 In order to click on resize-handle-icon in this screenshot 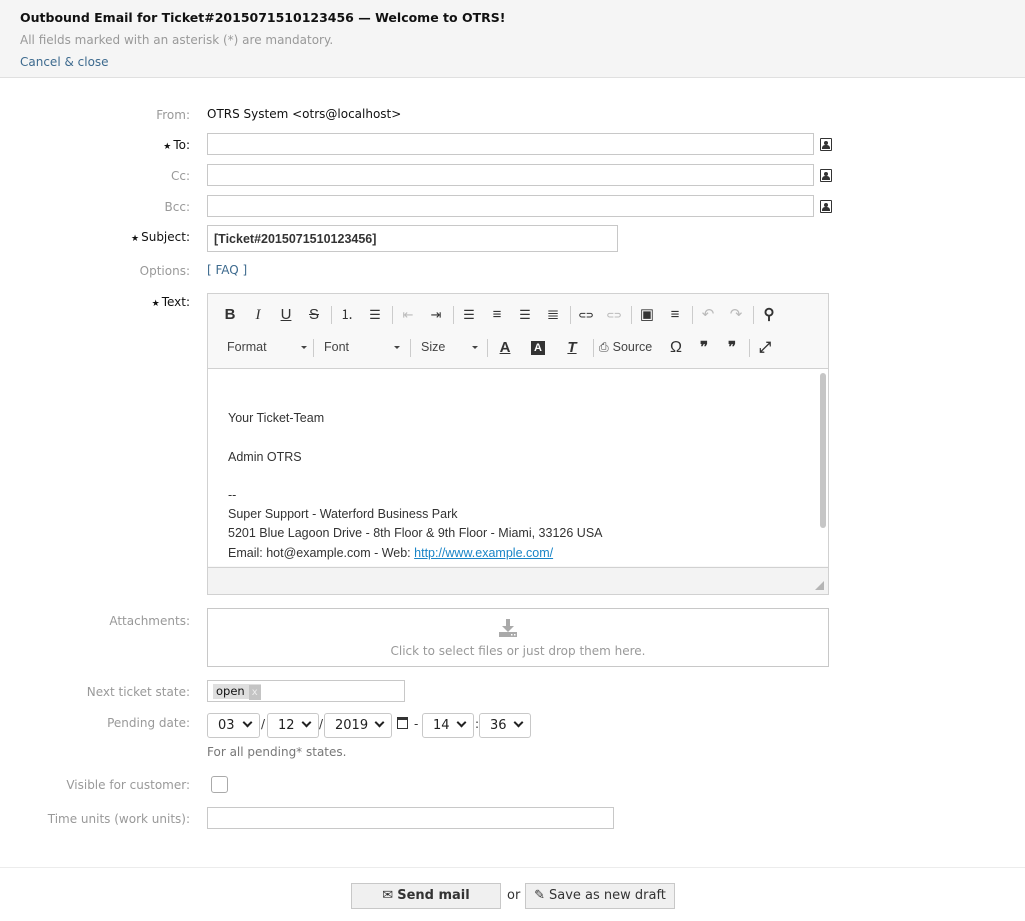, I will do `click(819, 585)`.